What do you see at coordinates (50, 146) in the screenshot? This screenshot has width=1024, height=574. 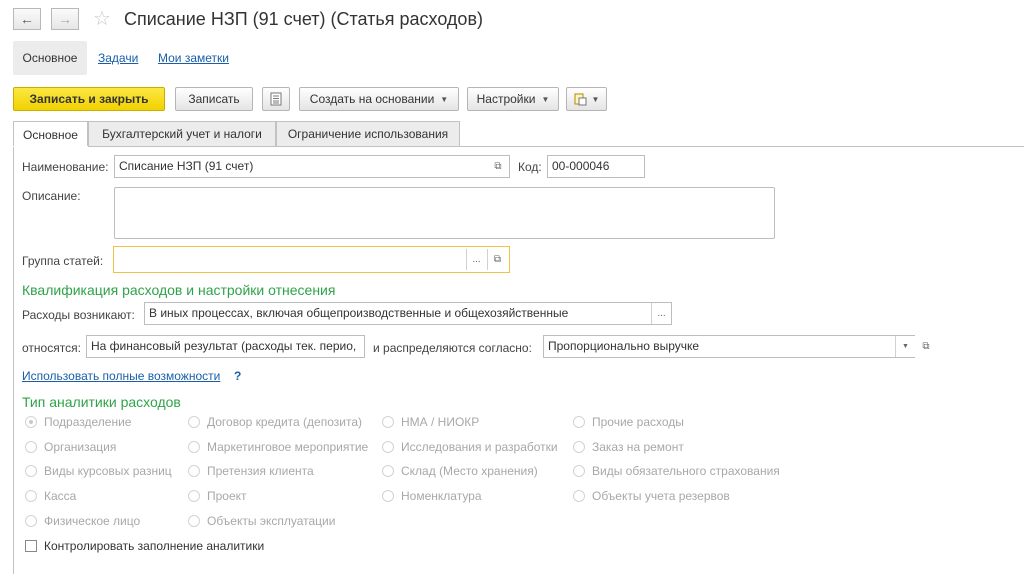 I see `active-tab-gap` at bounding box center [50, 146].